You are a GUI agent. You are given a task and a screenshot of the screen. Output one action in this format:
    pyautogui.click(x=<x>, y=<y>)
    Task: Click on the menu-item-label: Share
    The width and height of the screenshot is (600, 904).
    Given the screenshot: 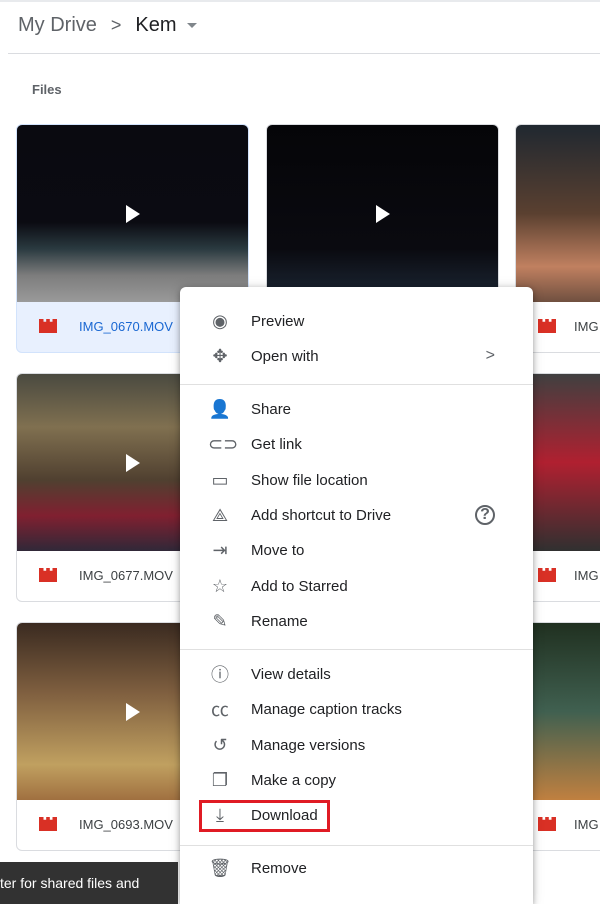 What is the action you would take?
    pyautogui.click(x=271, y=409)
    